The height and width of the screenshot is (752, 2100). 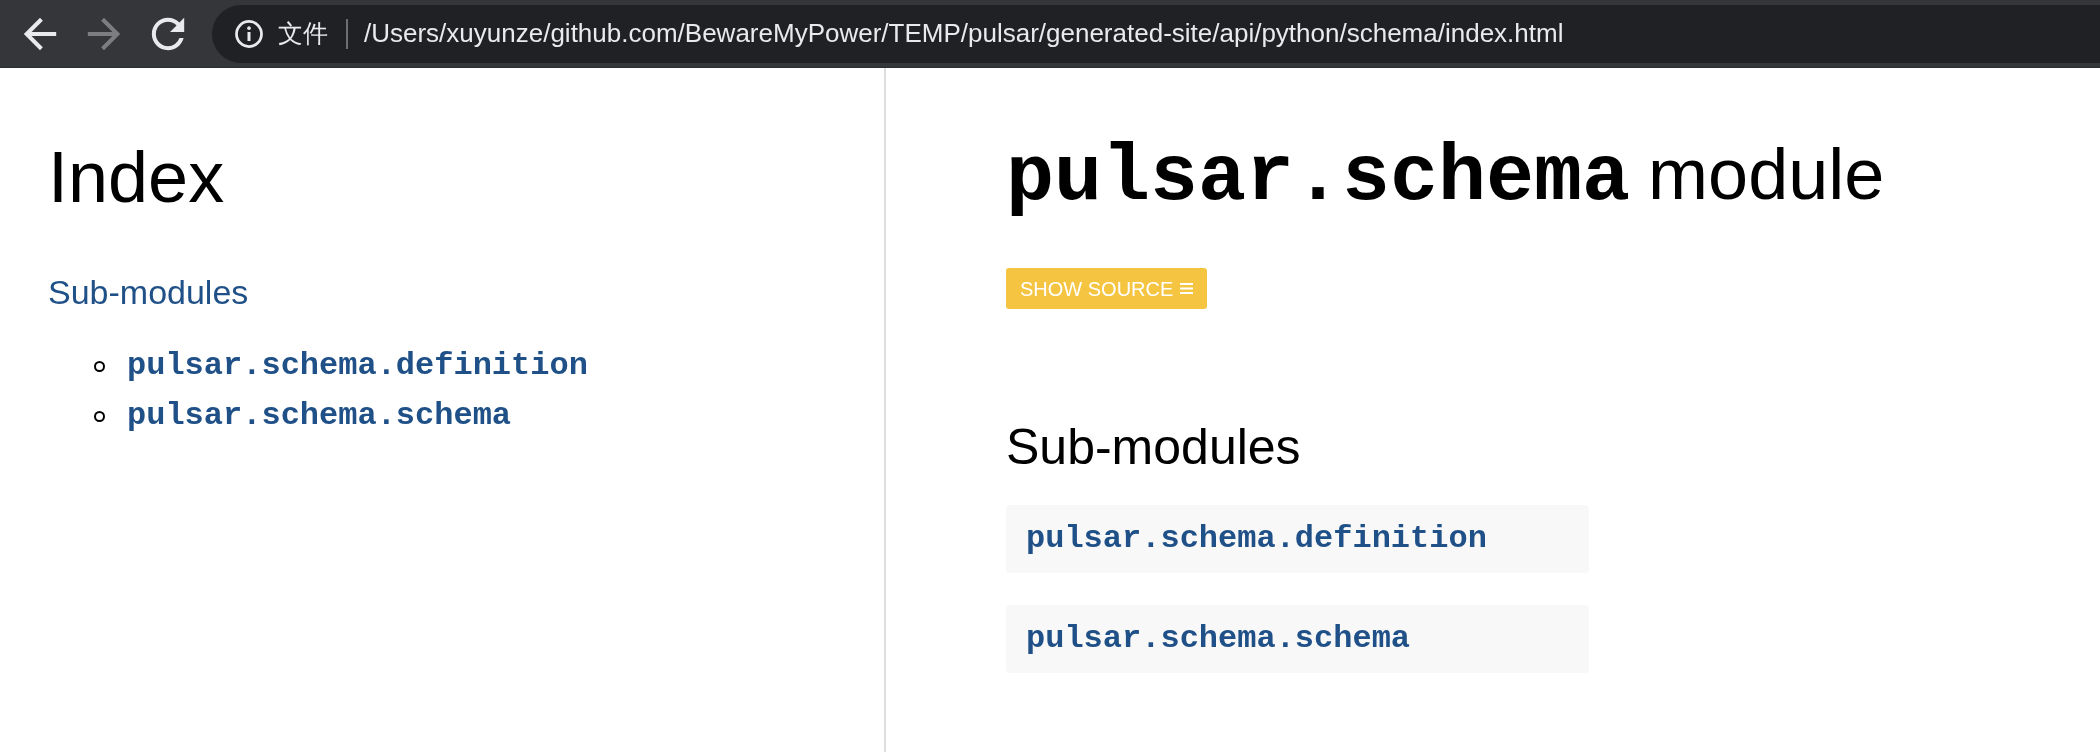 I want to click on reload-icon, so click(x=168, y=33).